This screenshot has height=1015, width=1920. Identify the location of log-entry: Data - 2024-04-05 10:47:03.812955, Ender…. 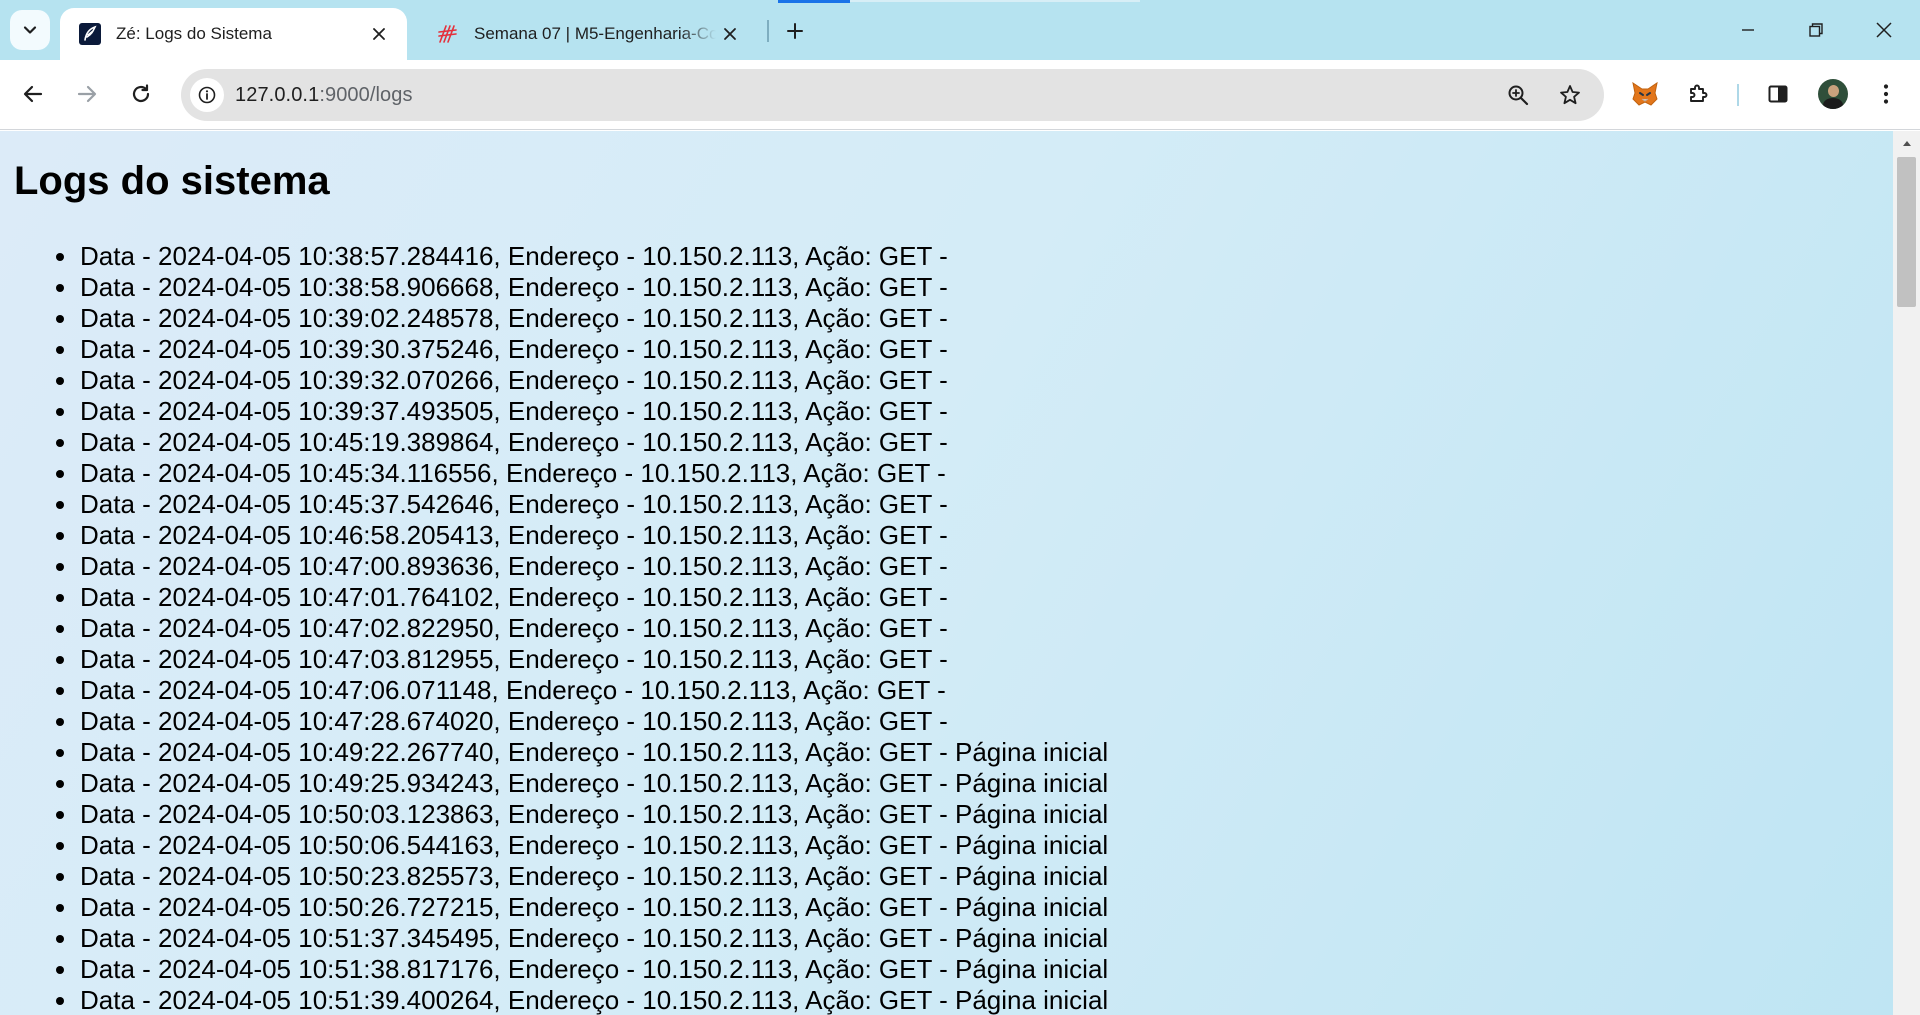
(582, 659).